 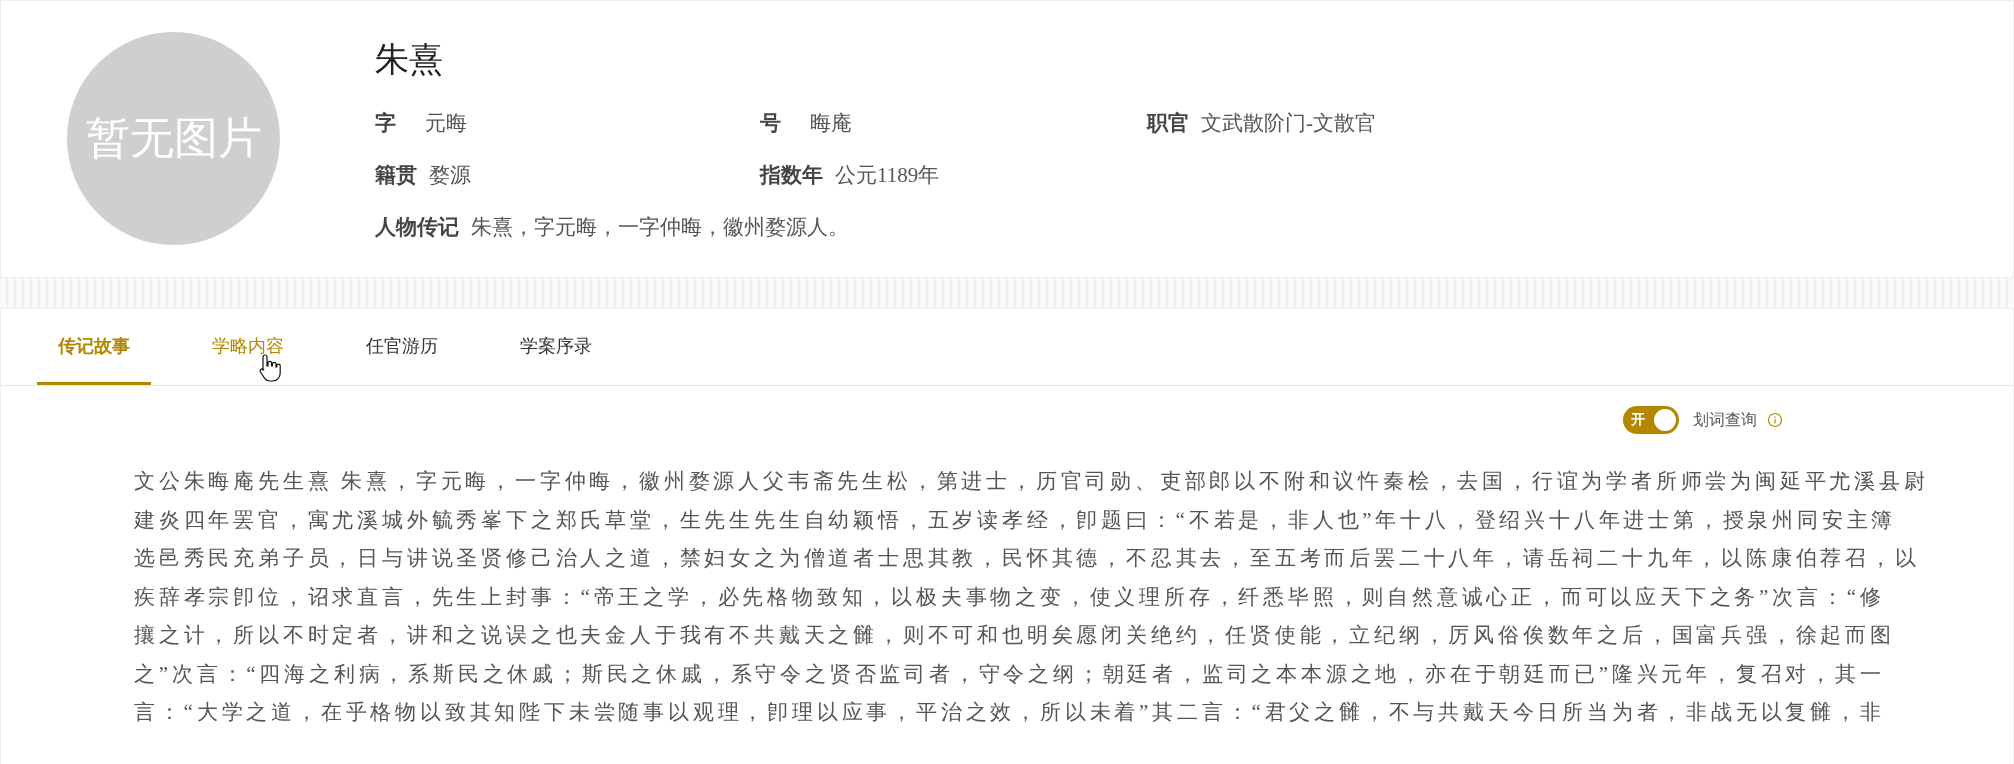 What do you see at coordinates (556, 347) in the screenshot?
I see `tab: 学案序录` at bounding box center [556, 347].